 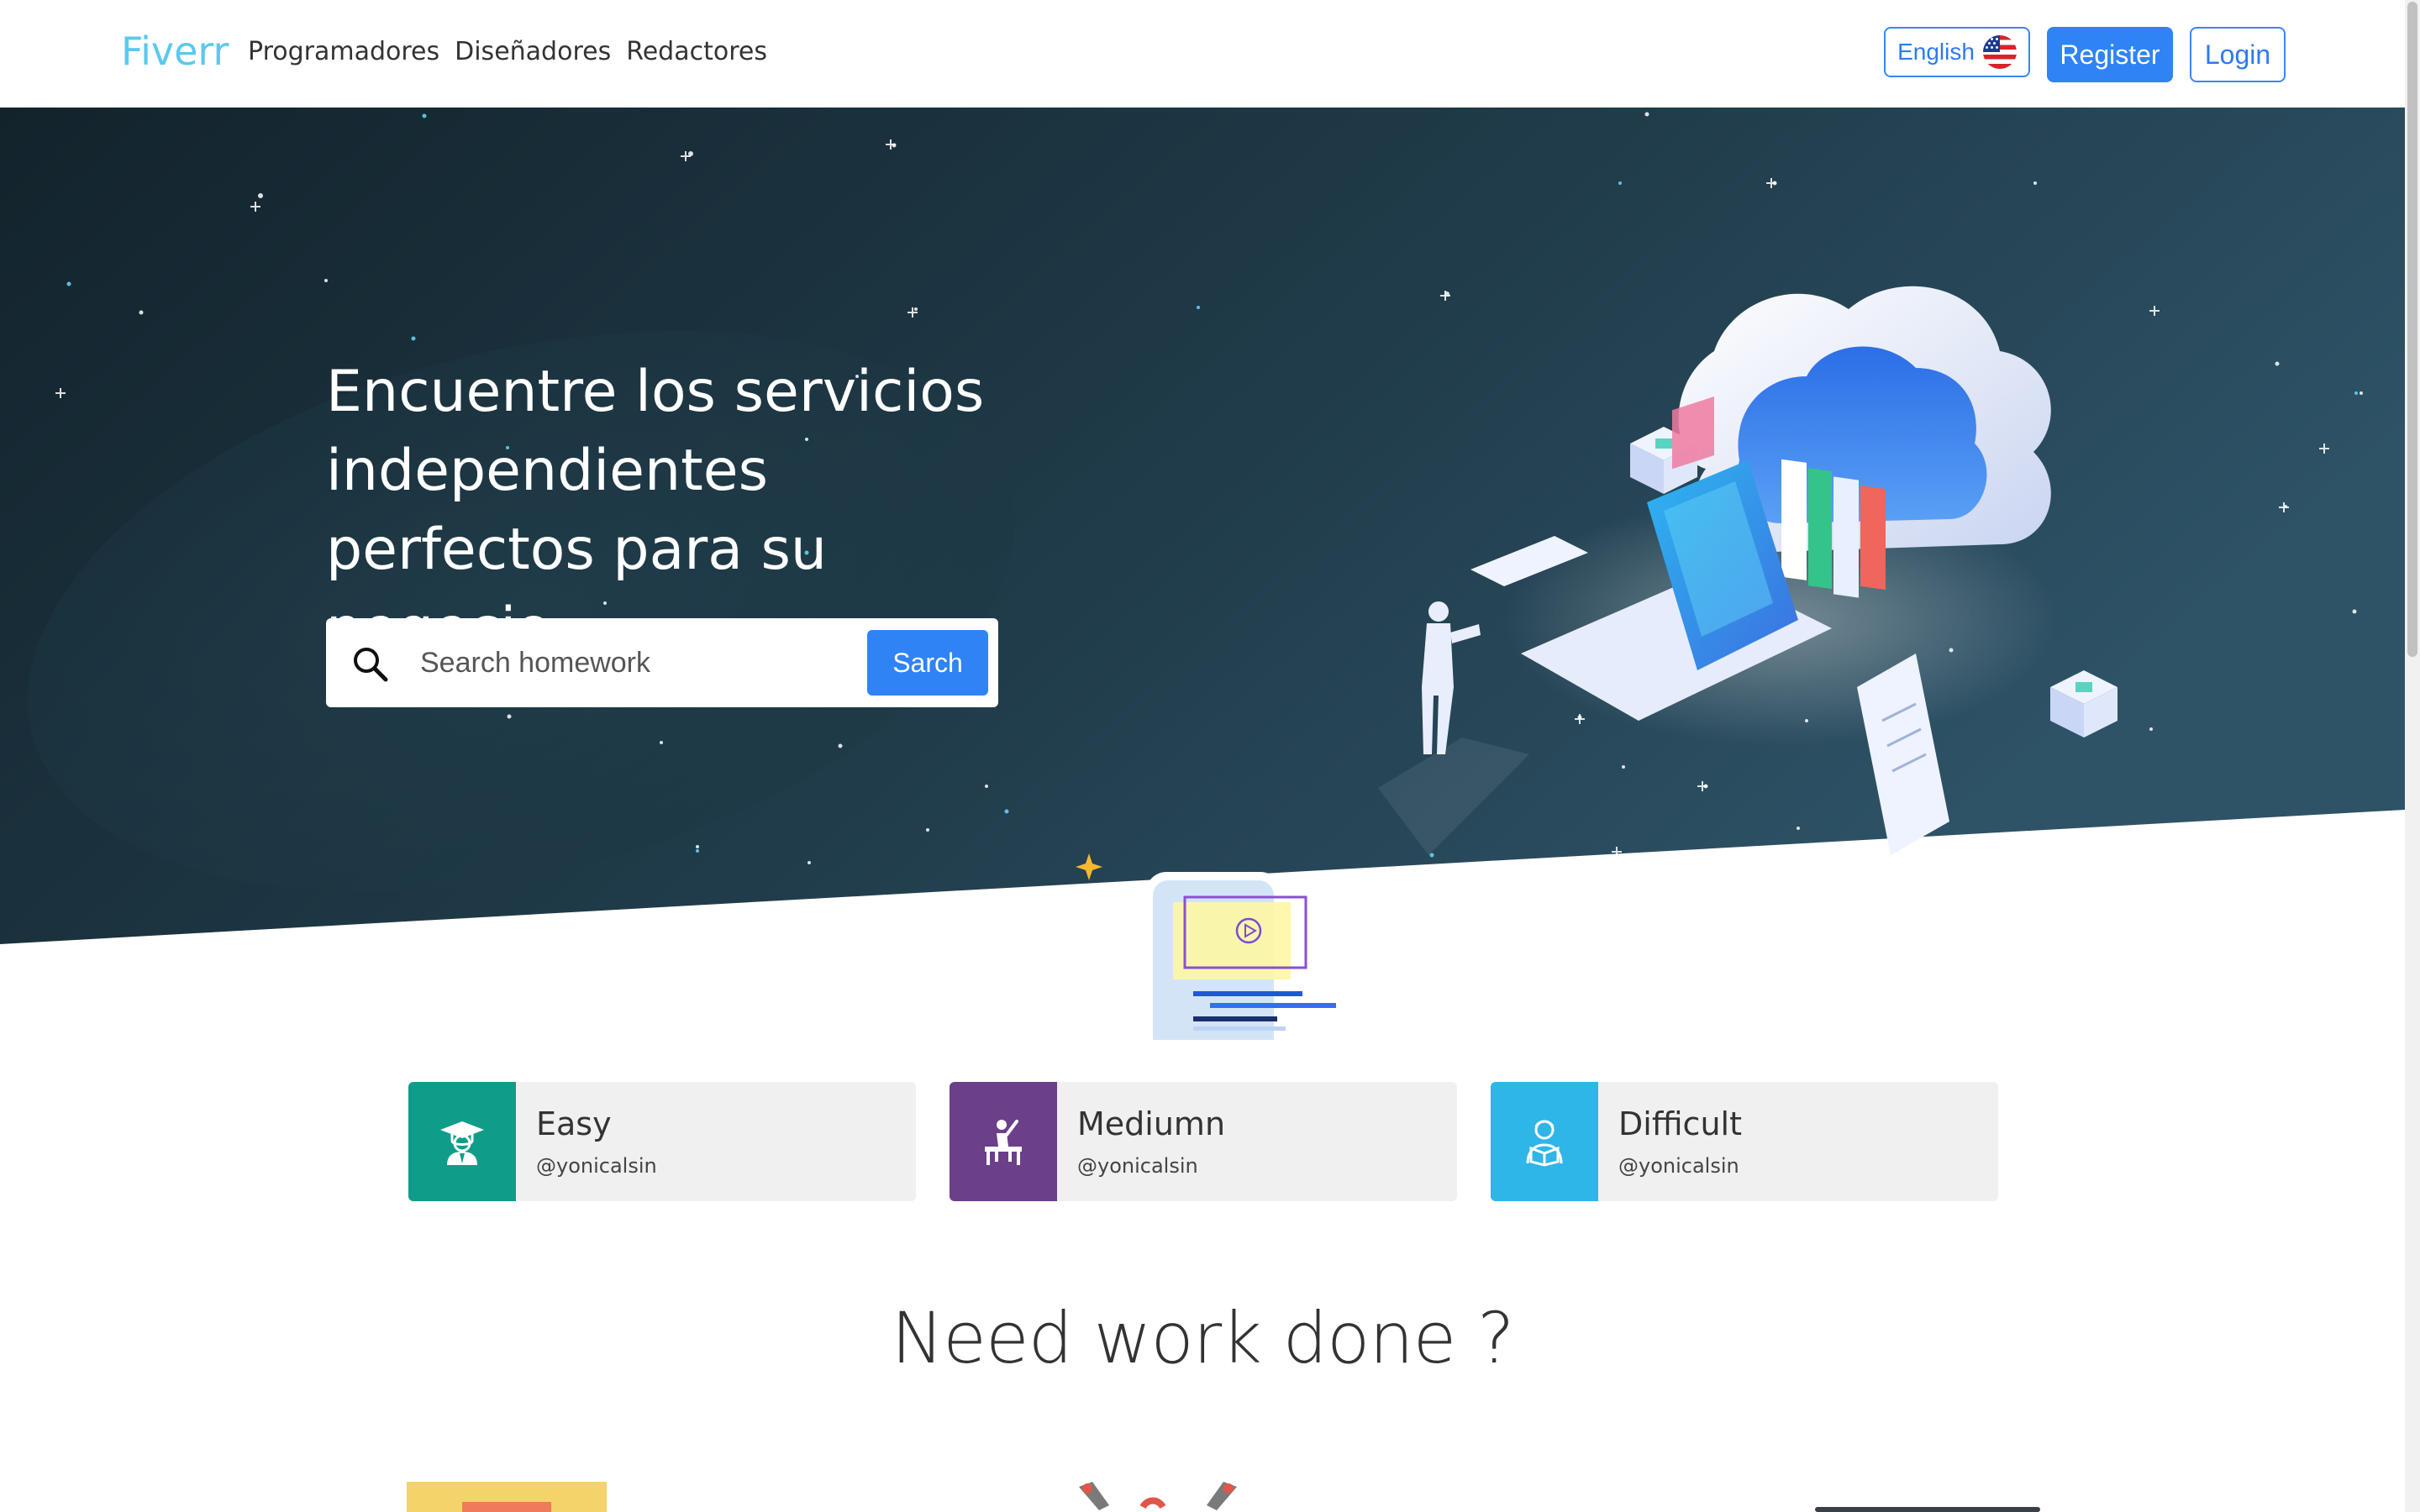 I want to click on search-input, so click(x=656, y=662).